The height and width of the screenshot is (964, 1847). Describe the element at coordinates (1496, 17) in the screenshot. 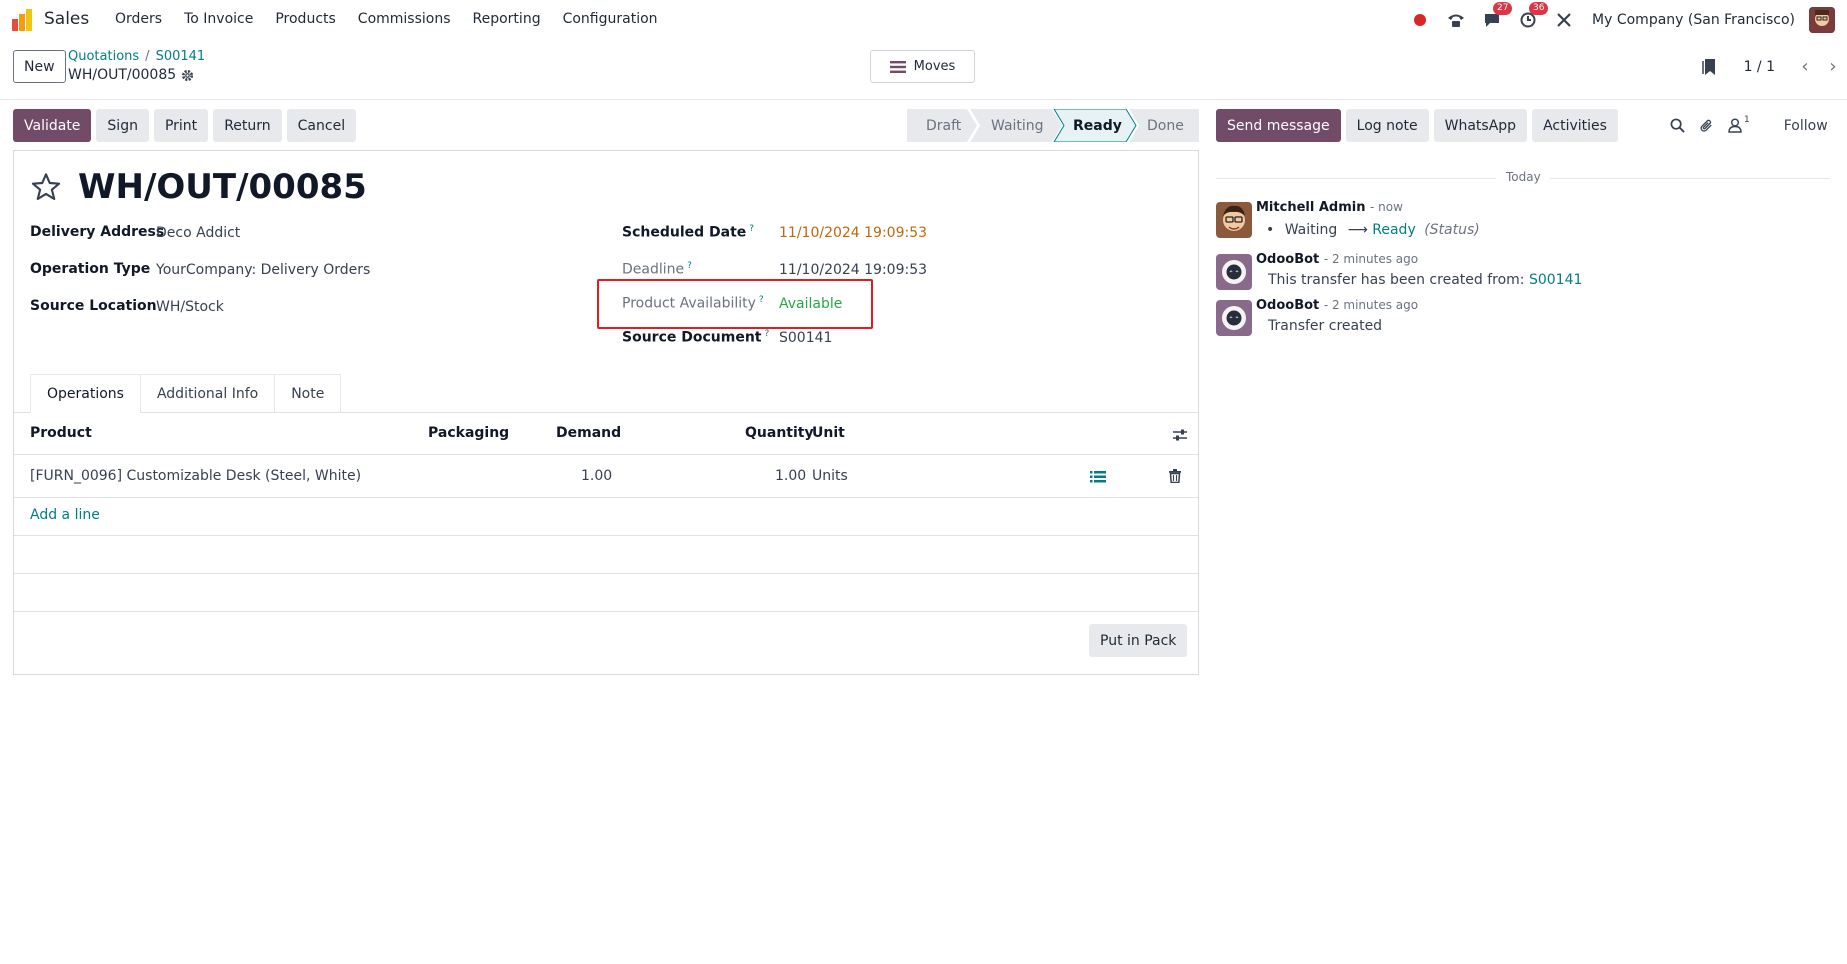

I see `messages-icon: 27` at that location.